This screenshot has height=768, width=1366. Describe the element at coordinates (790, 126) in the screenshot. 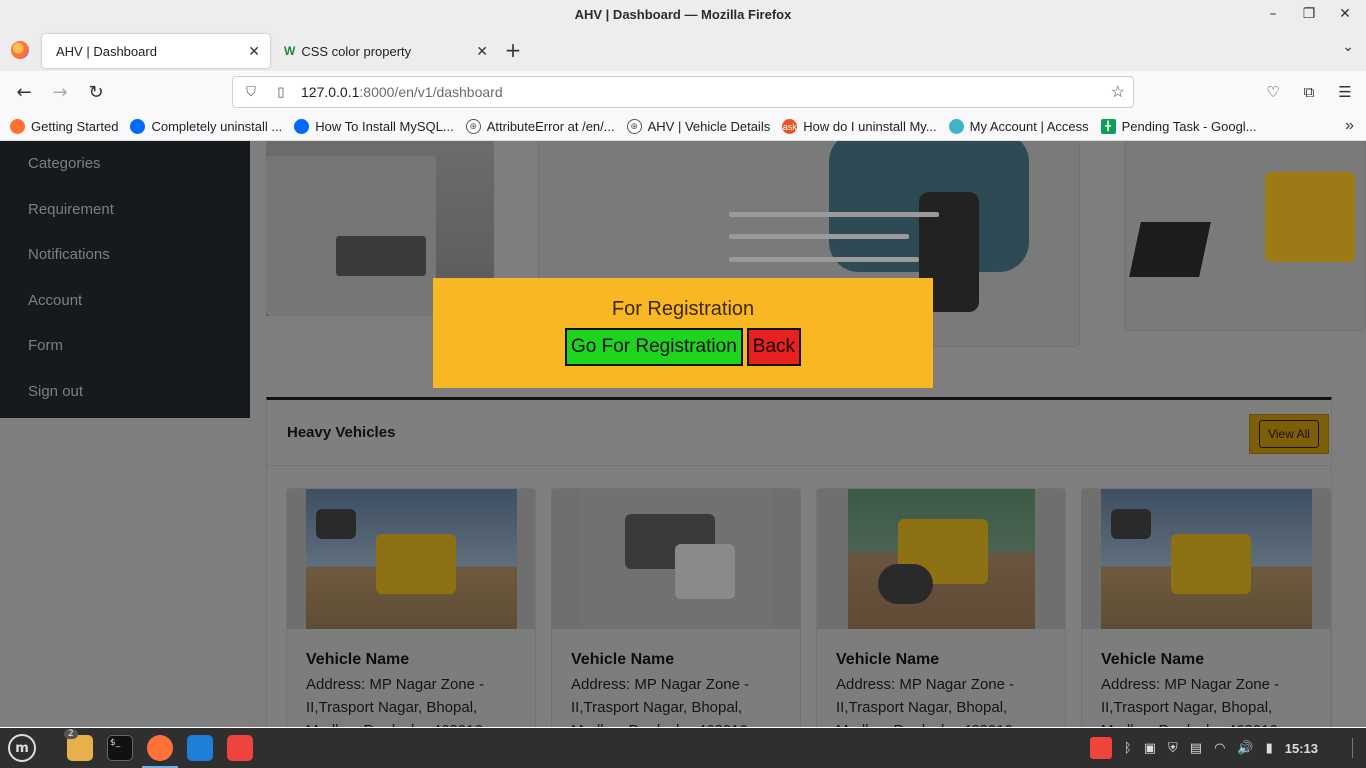

I see `askubuntu-icon: ask` at that location.